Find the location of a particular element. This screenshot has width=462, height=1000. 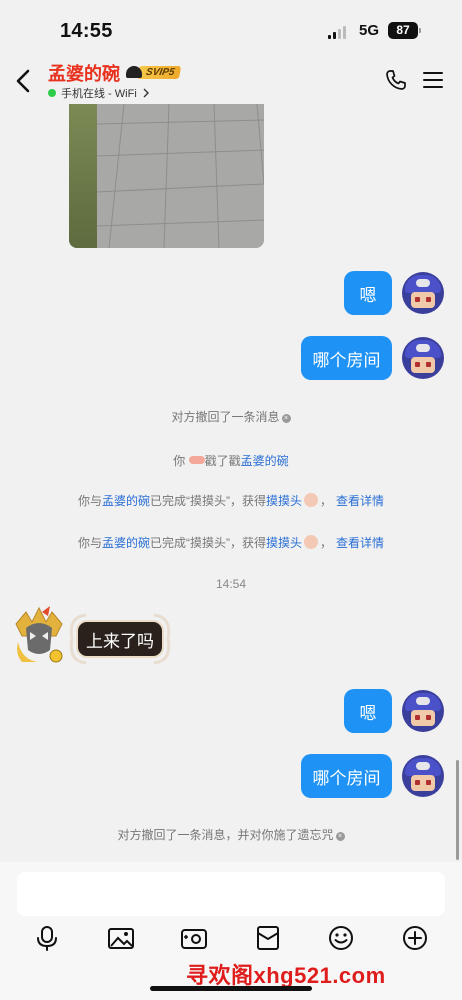

toolbar is located at coordinates (231, 940).